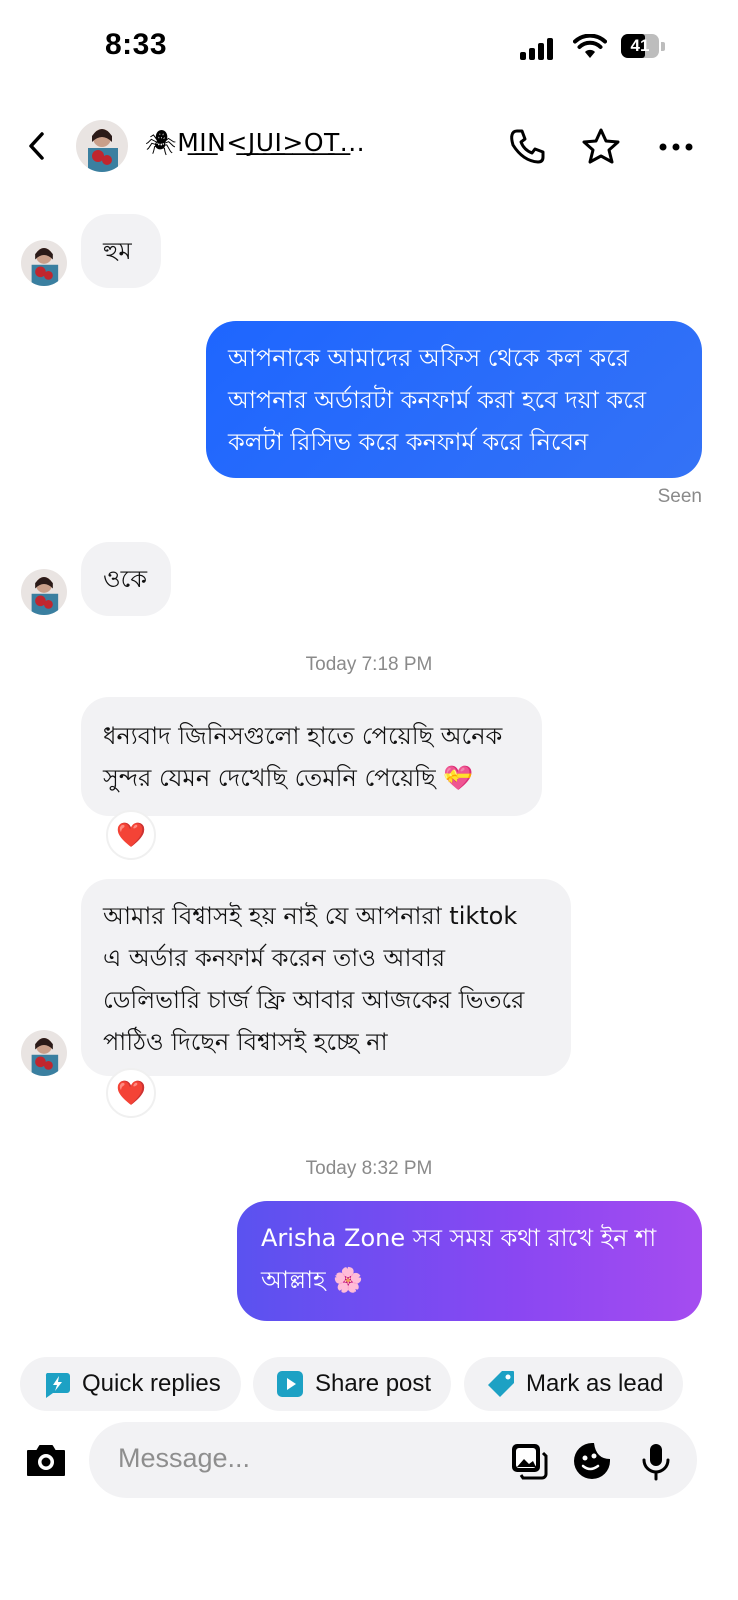 The height and width of the screenshot is (1600, 738). I want to click on message-line: ধন্যবাদ জিনিসগুলো হাতে পেয়েছি অনেক, so click(303, 736).